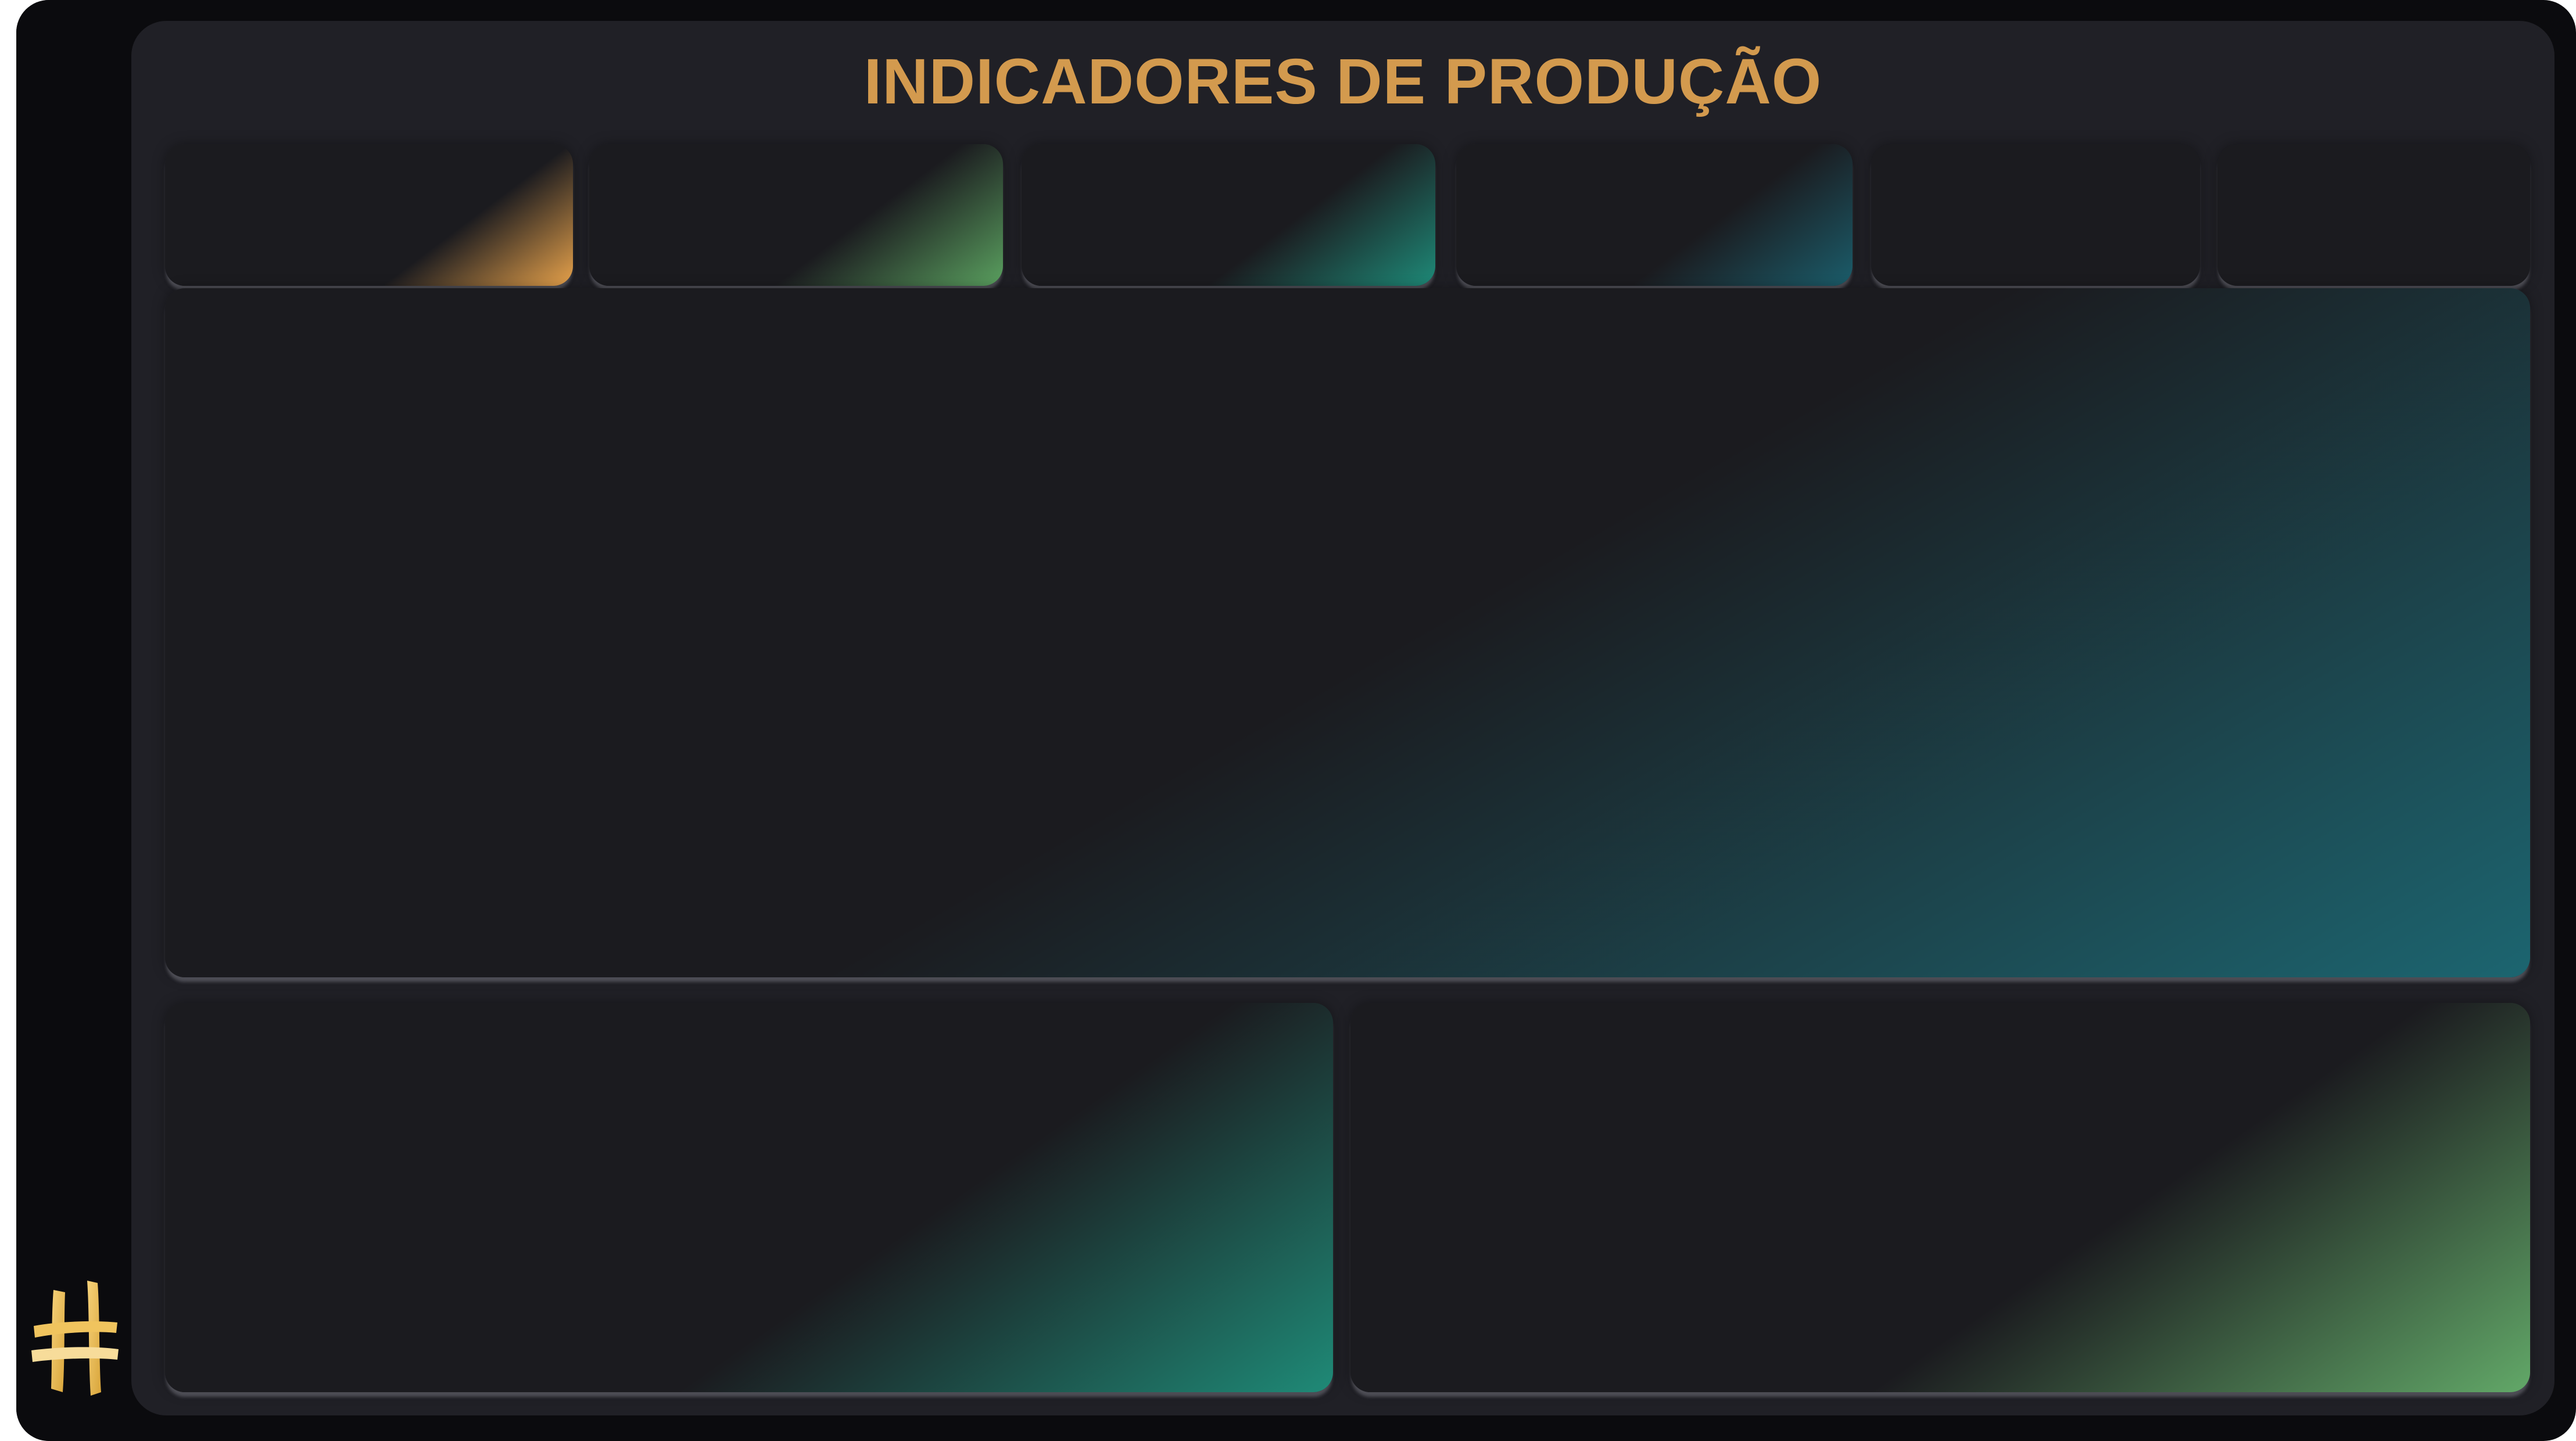 This screenshot has width=2576, height=1441. Describe the element at coordinates (749, 1197) in the screenshot. I see `bottom-left-chart-panel` at that location.